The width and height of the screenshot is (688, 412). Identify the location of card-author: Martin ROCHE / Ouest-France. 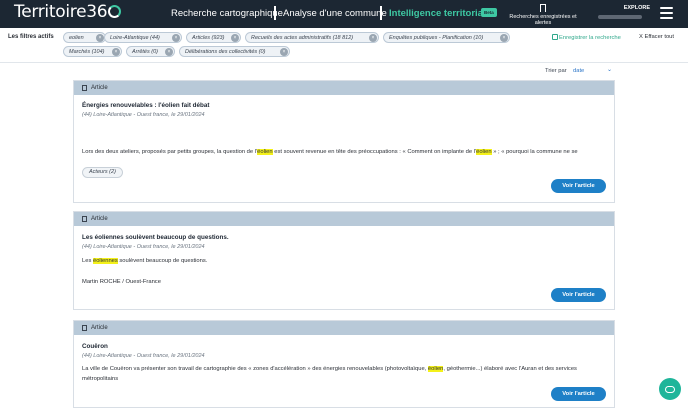
(121, 282).